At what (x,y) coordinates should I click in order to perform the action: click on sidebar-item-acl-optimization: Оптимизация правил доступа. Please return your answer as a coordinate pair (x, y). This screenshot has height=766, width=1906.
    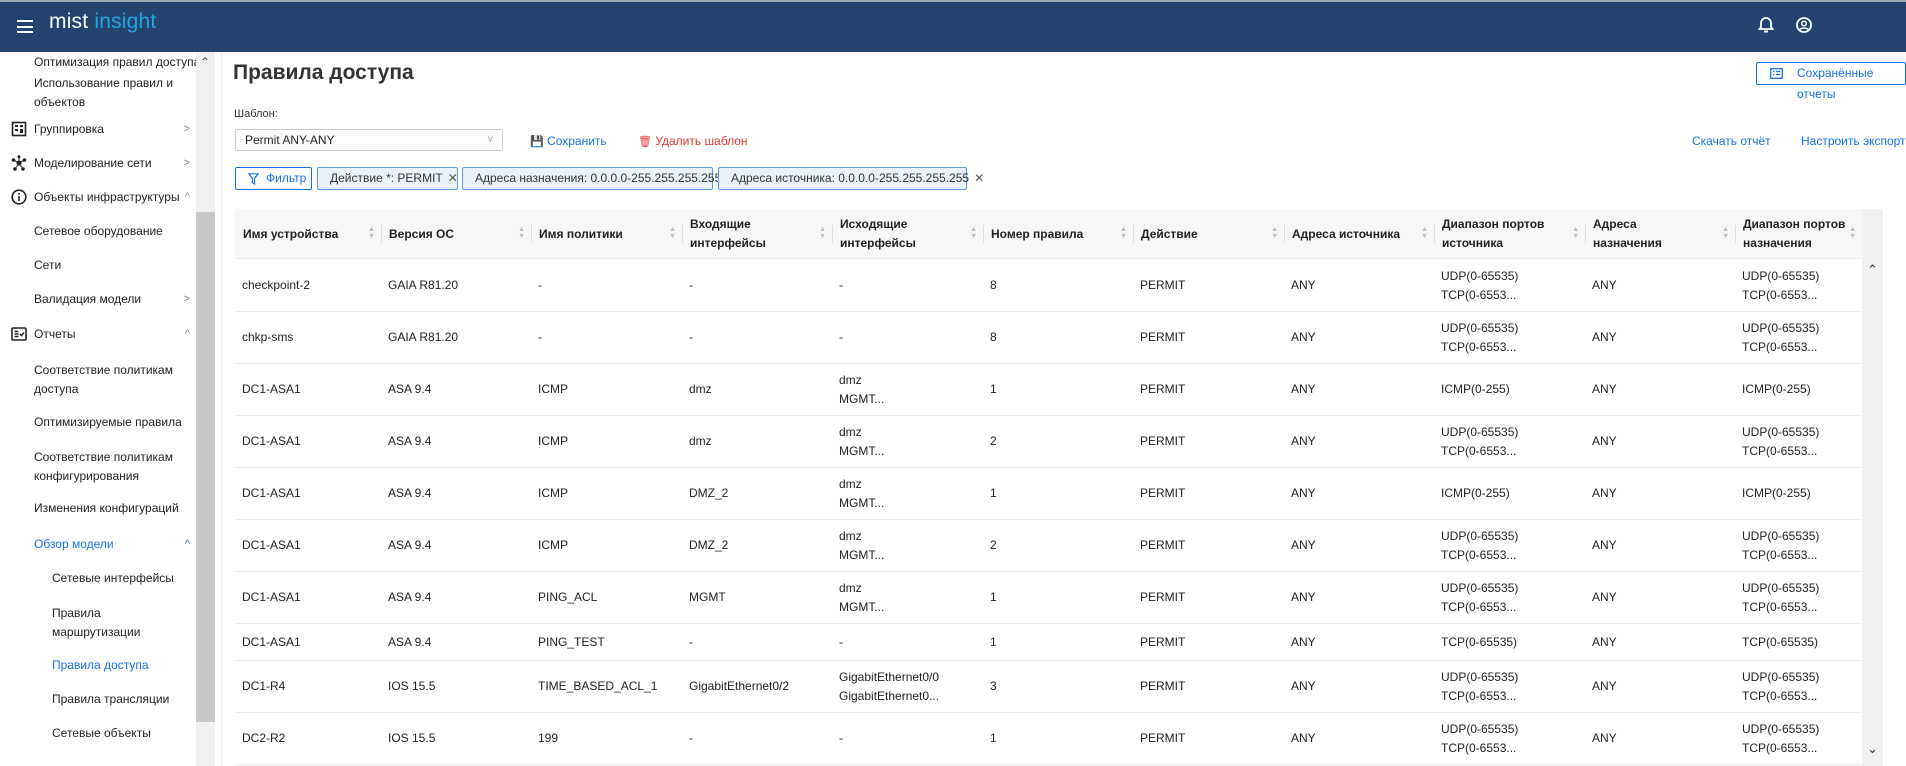
    Looking at the image, I should click on (100, 62).